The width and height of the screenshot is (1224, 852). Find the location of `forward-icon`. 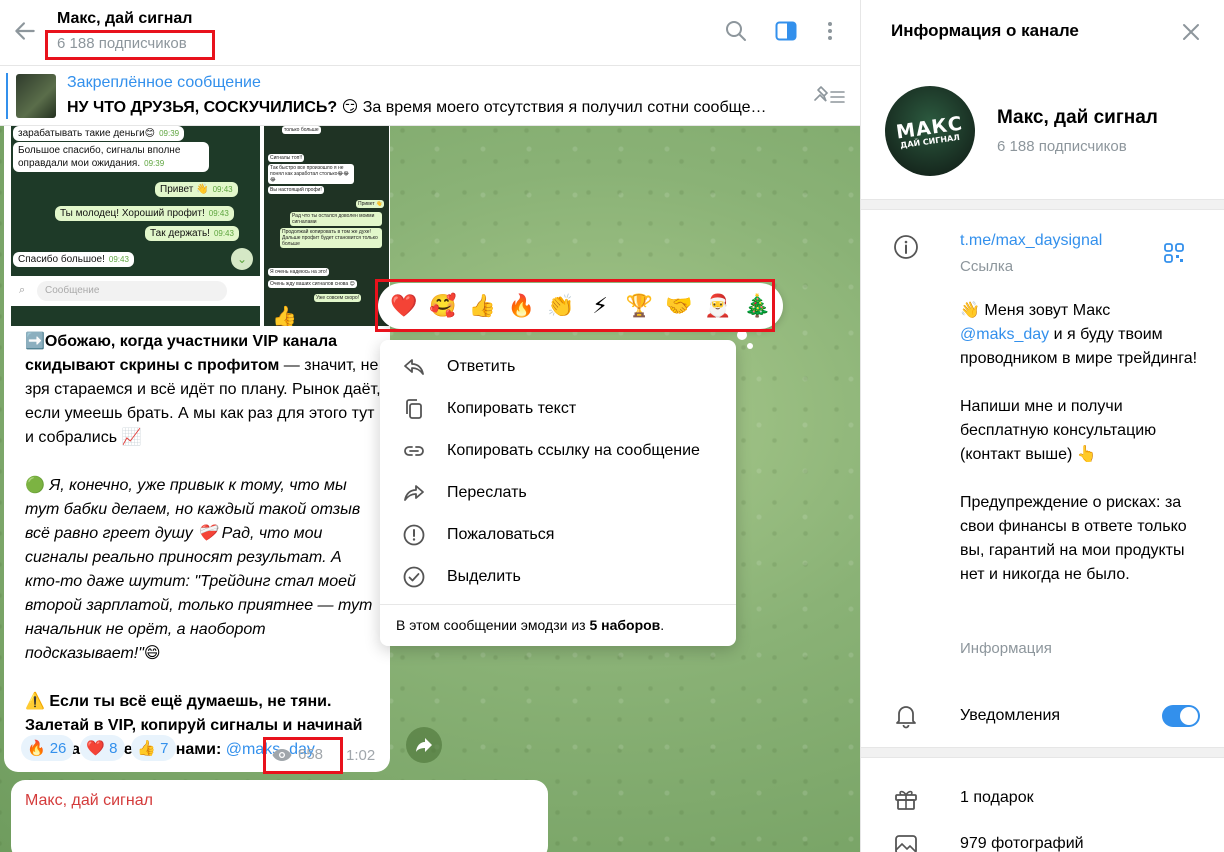

forward-icon is located at coordinates (414, 493).